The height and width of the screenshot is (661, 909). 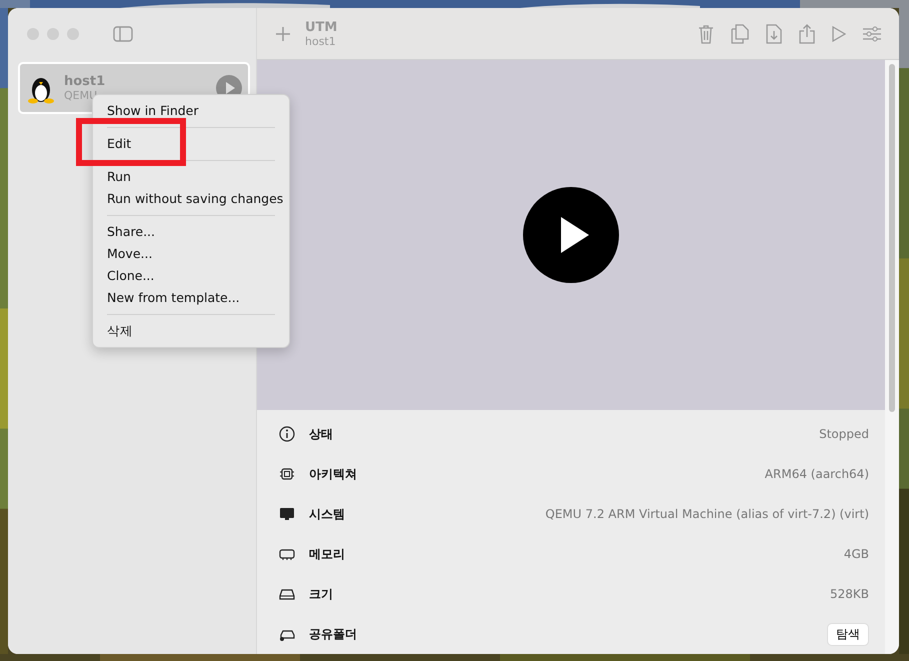 What do you see at coordinates (327, 554) in the screenshot?
I see `detail-label: 메모리` at bounding box center [327, 554].